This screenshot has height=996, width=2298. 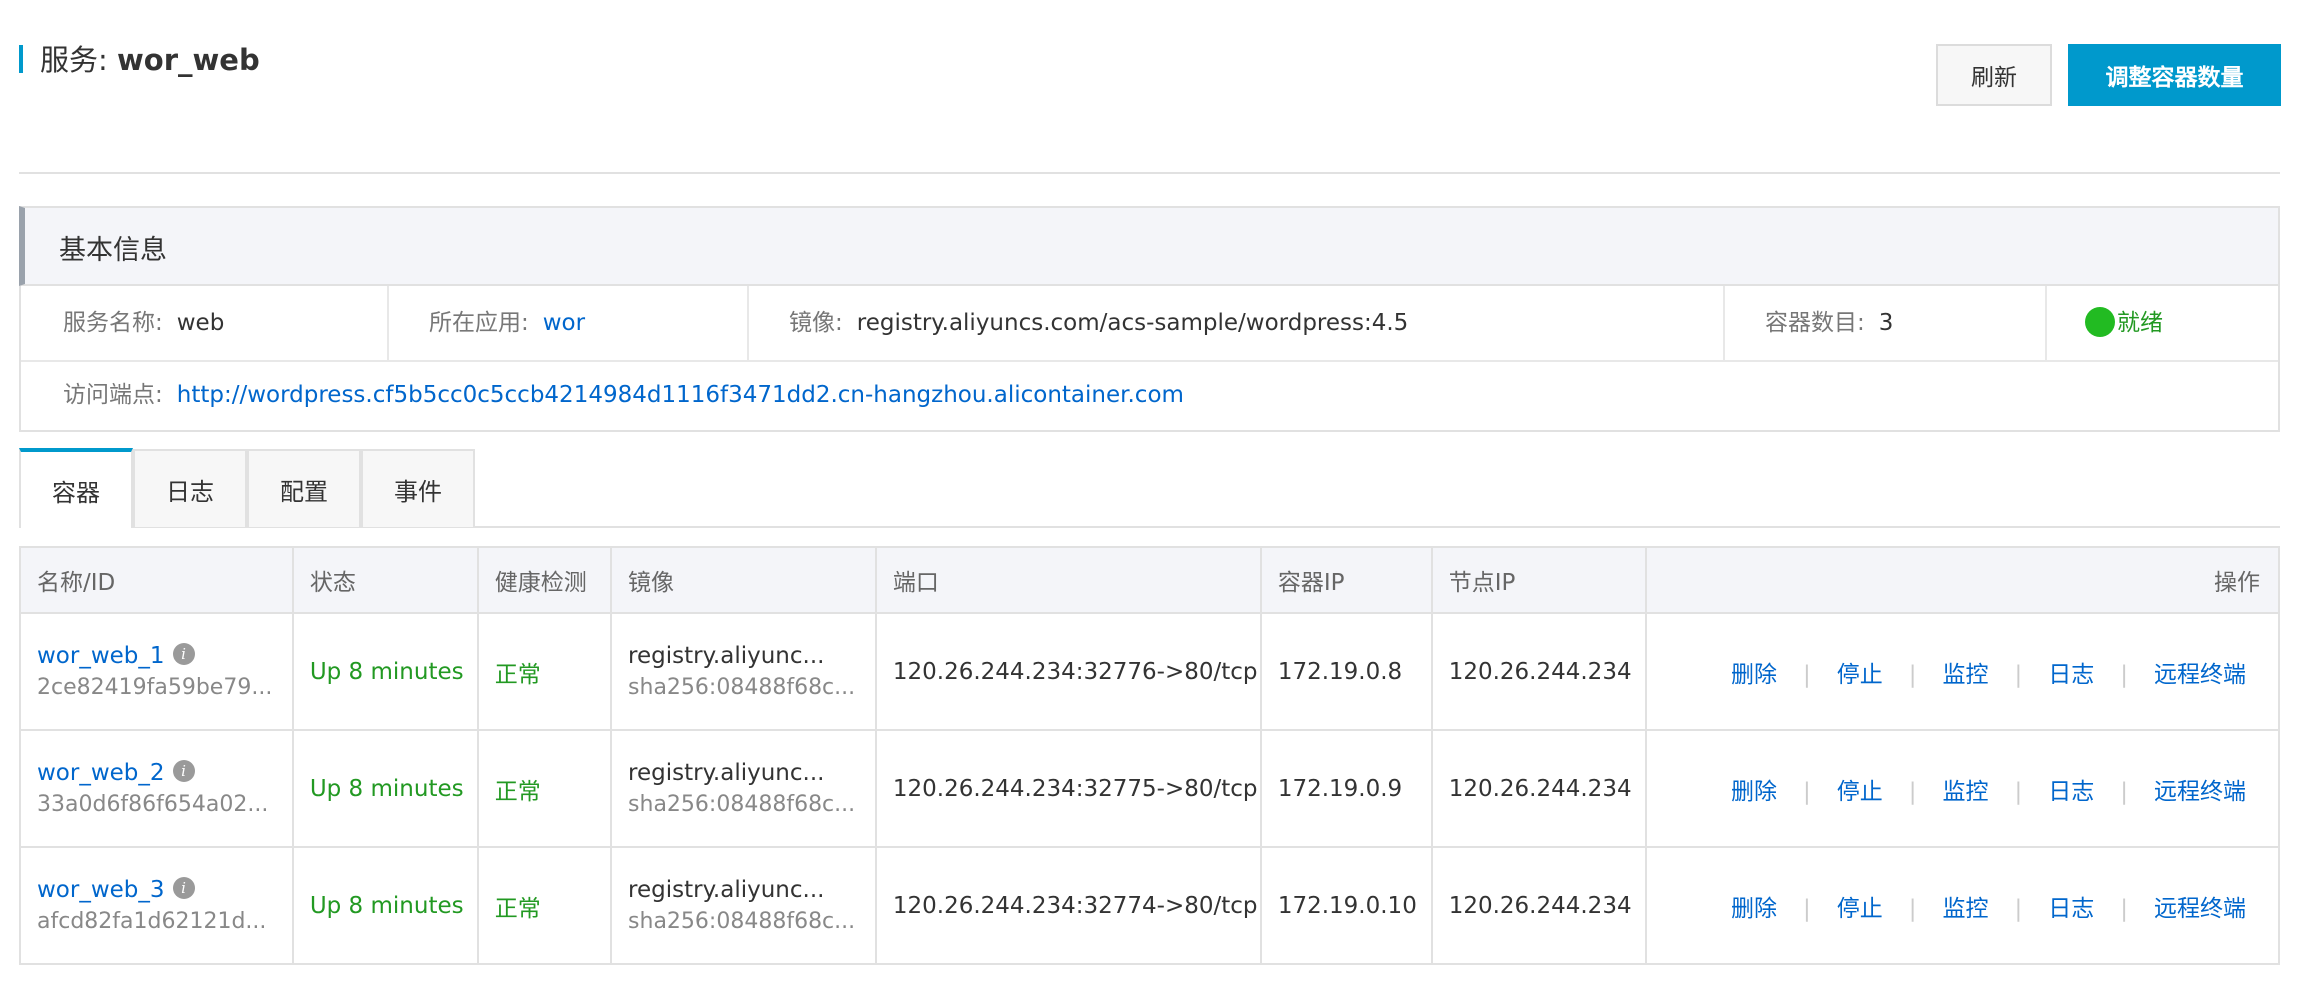 What do you see at coordinates (1815, 323) in the screenshot?
I see `container-count-label: 容器数目:` at bounding box center [1815, 323].